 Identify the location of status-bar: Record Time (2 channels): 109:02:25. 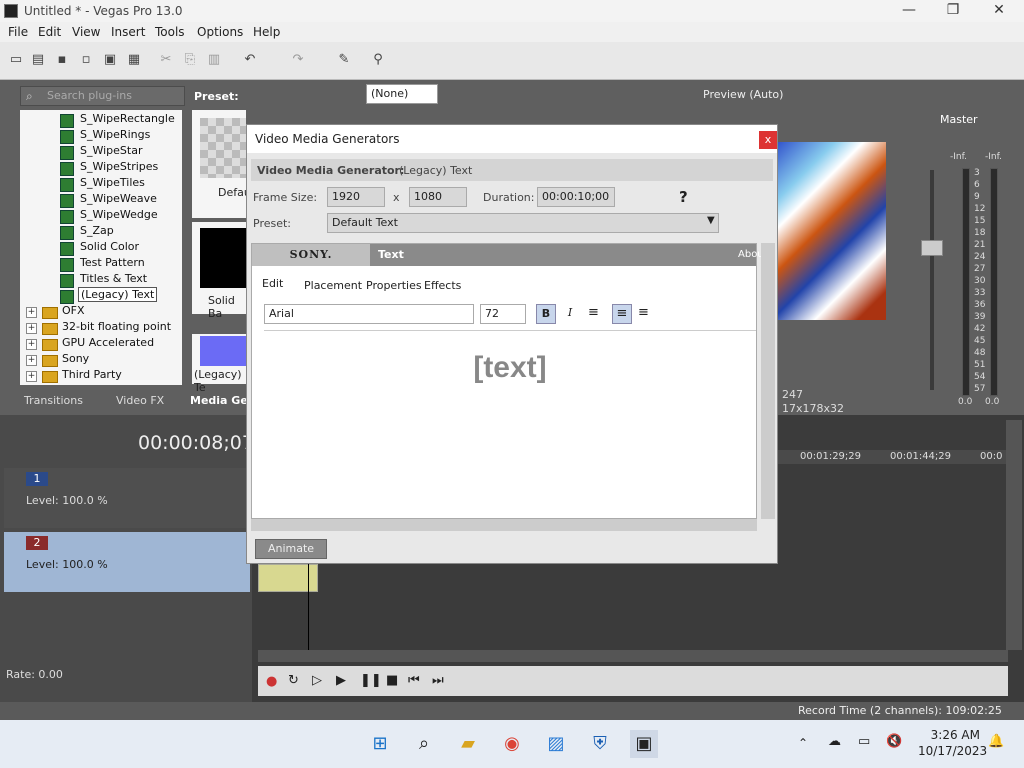
(512, 711).